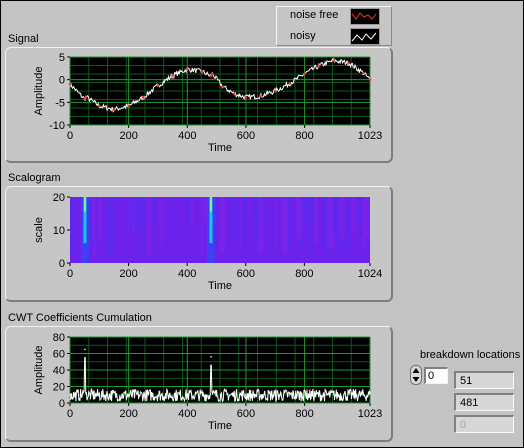 Image resolution: width=524 pixels, height=448 pixels. What do you see at coordinates (370, 414) in the screenshot?
I see `cwt-x-tick-label-5: 1023` at bounding box center [370, 414].